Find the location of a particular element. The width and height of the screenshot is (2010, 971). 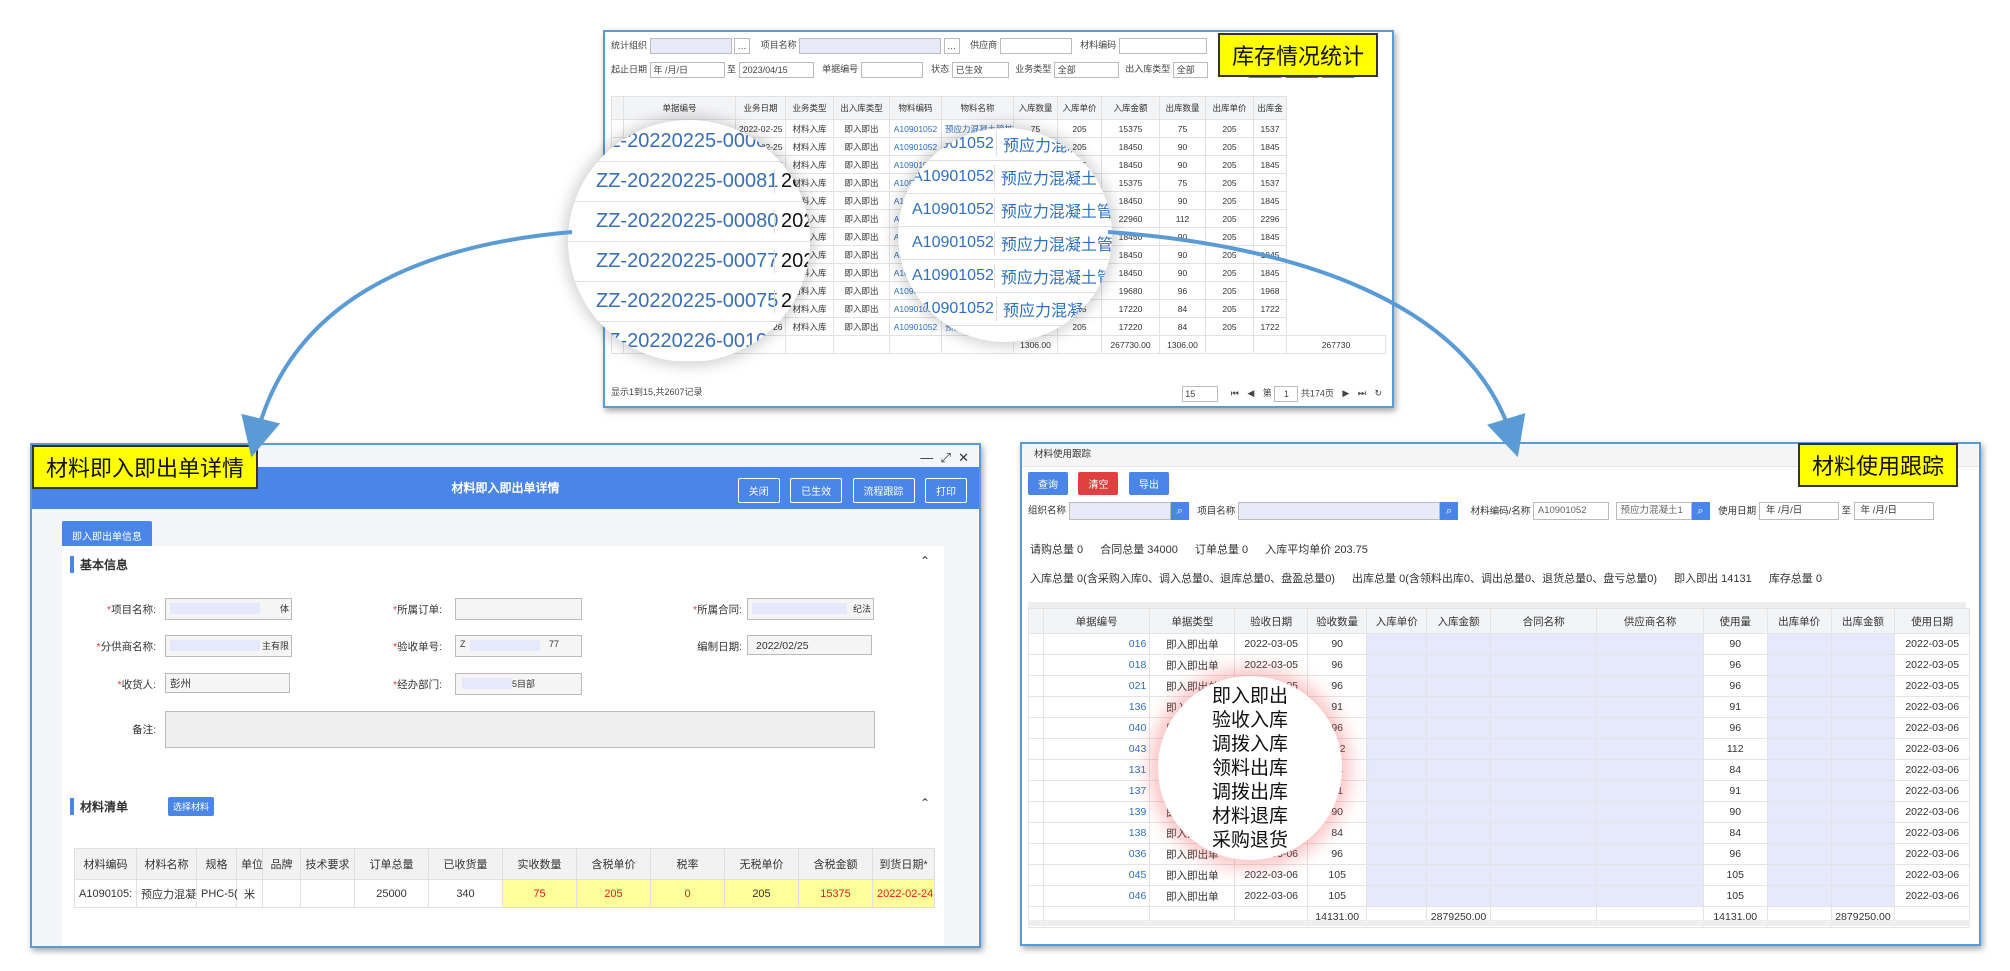

col-header: 合同名称 is located at coordinates (1543, 621).